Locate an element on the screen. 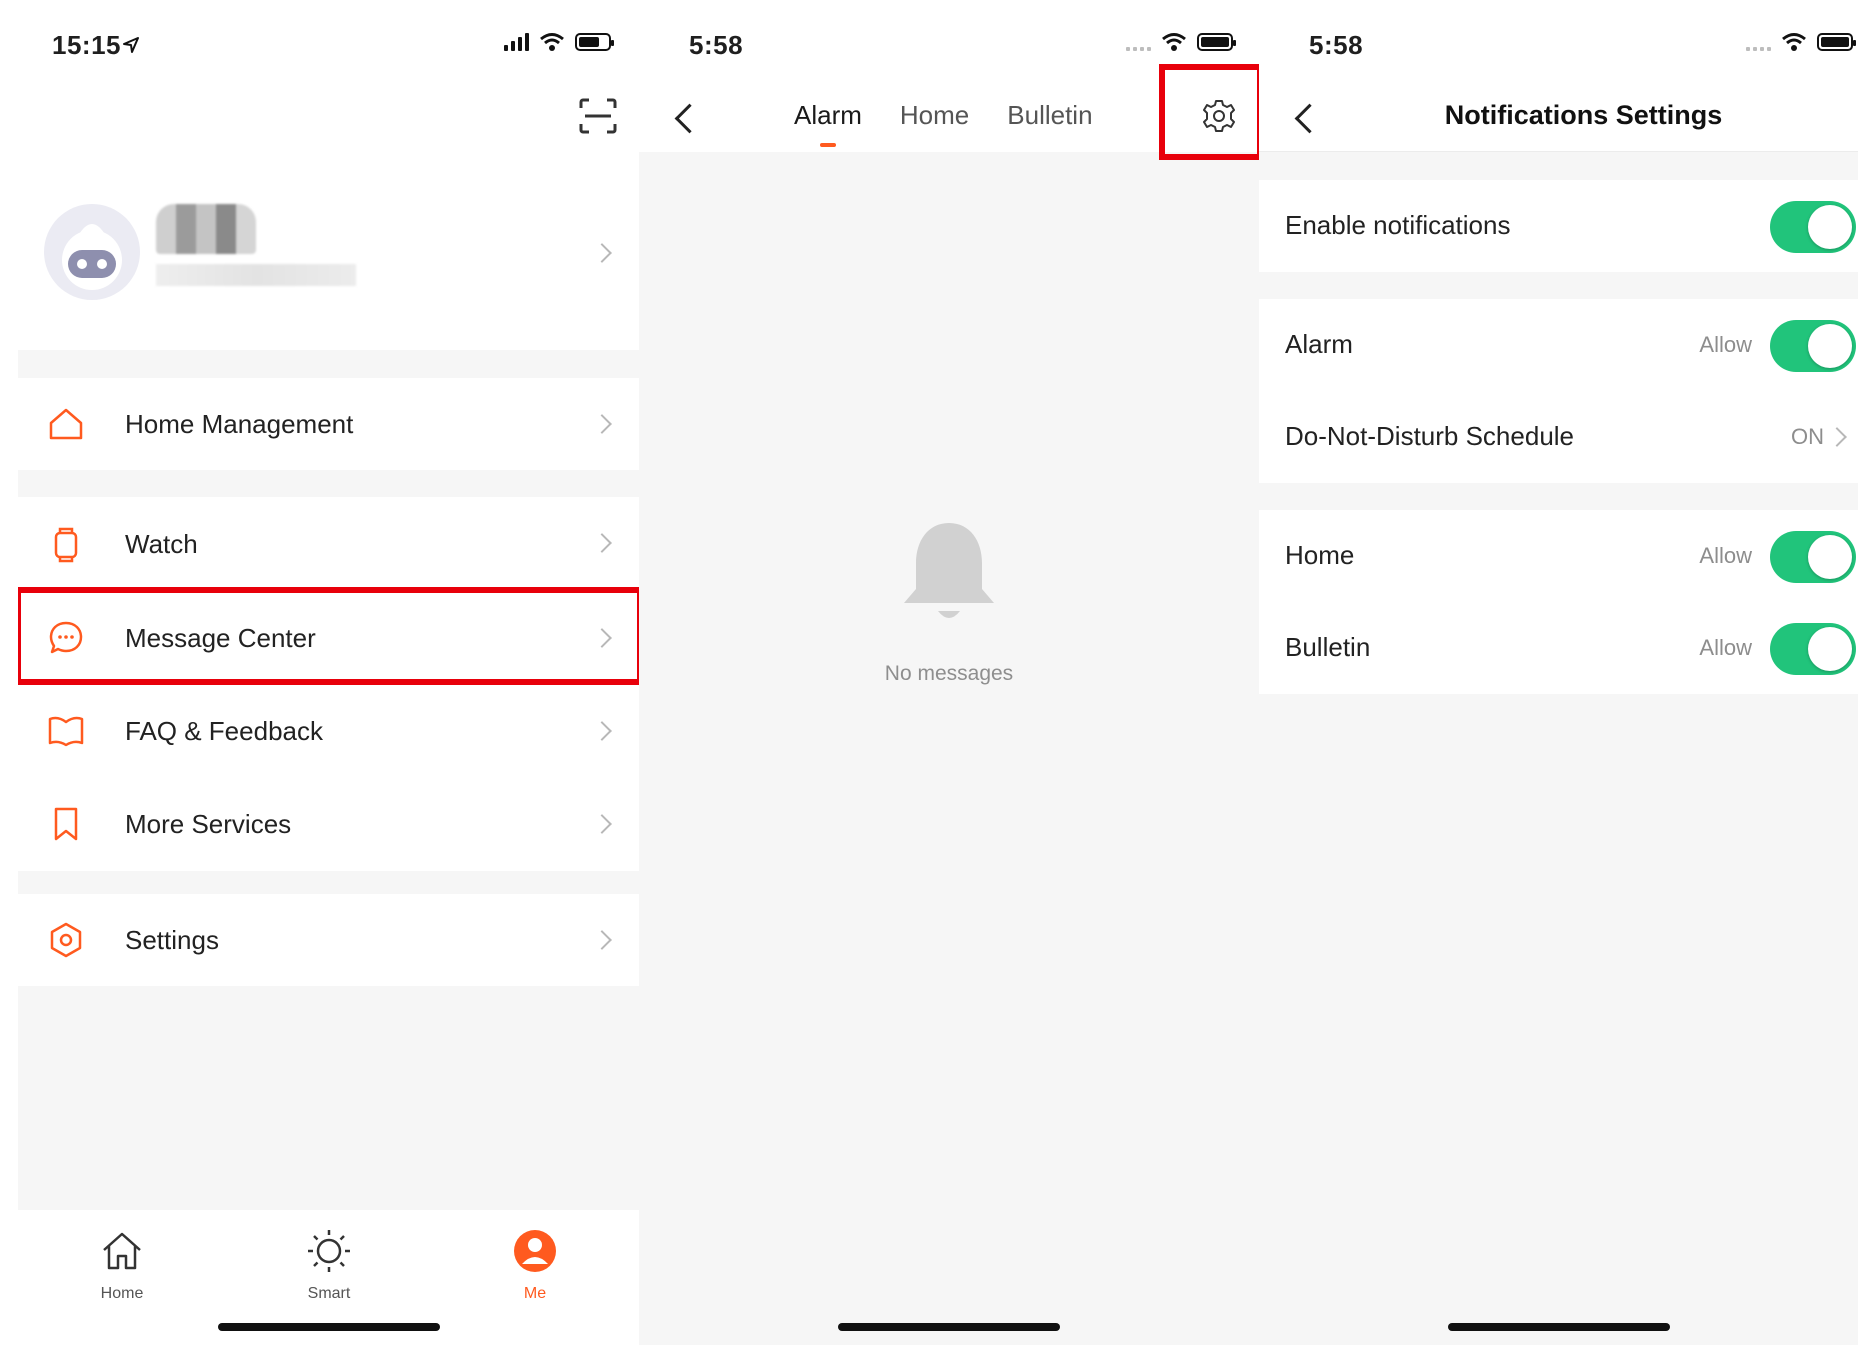 The height and width of the screenshot is (1345, 1858). bulletin-toggle is located at coordinates (1813, 649).